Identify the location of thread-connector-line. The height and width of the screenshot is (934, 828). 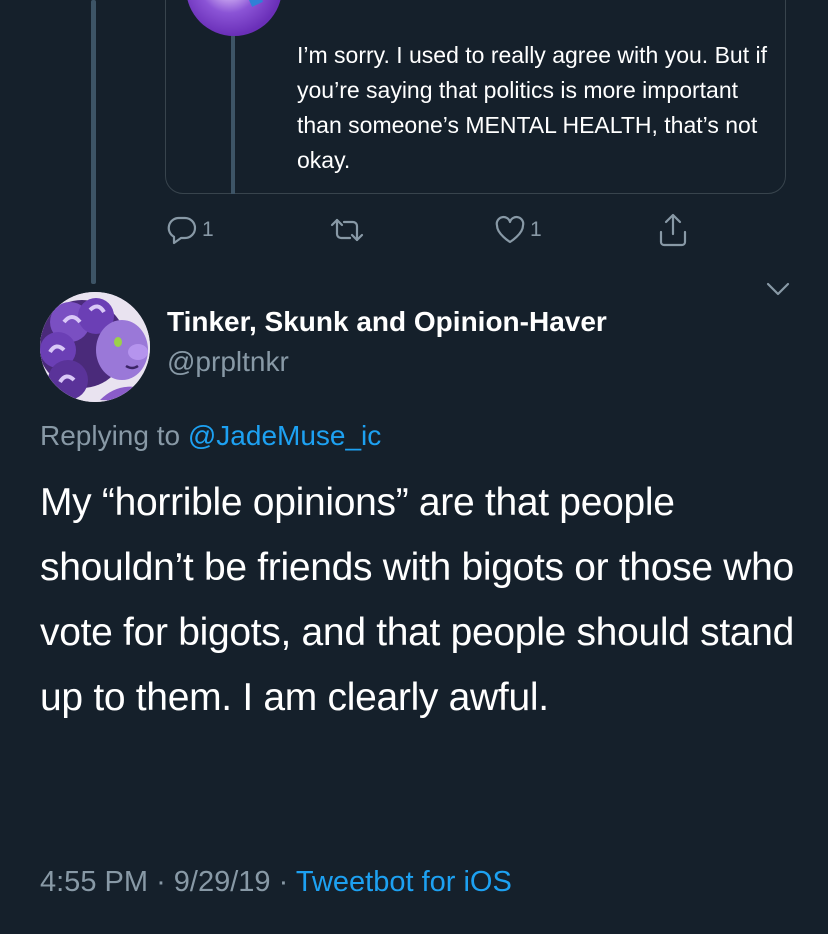
(93, 142).